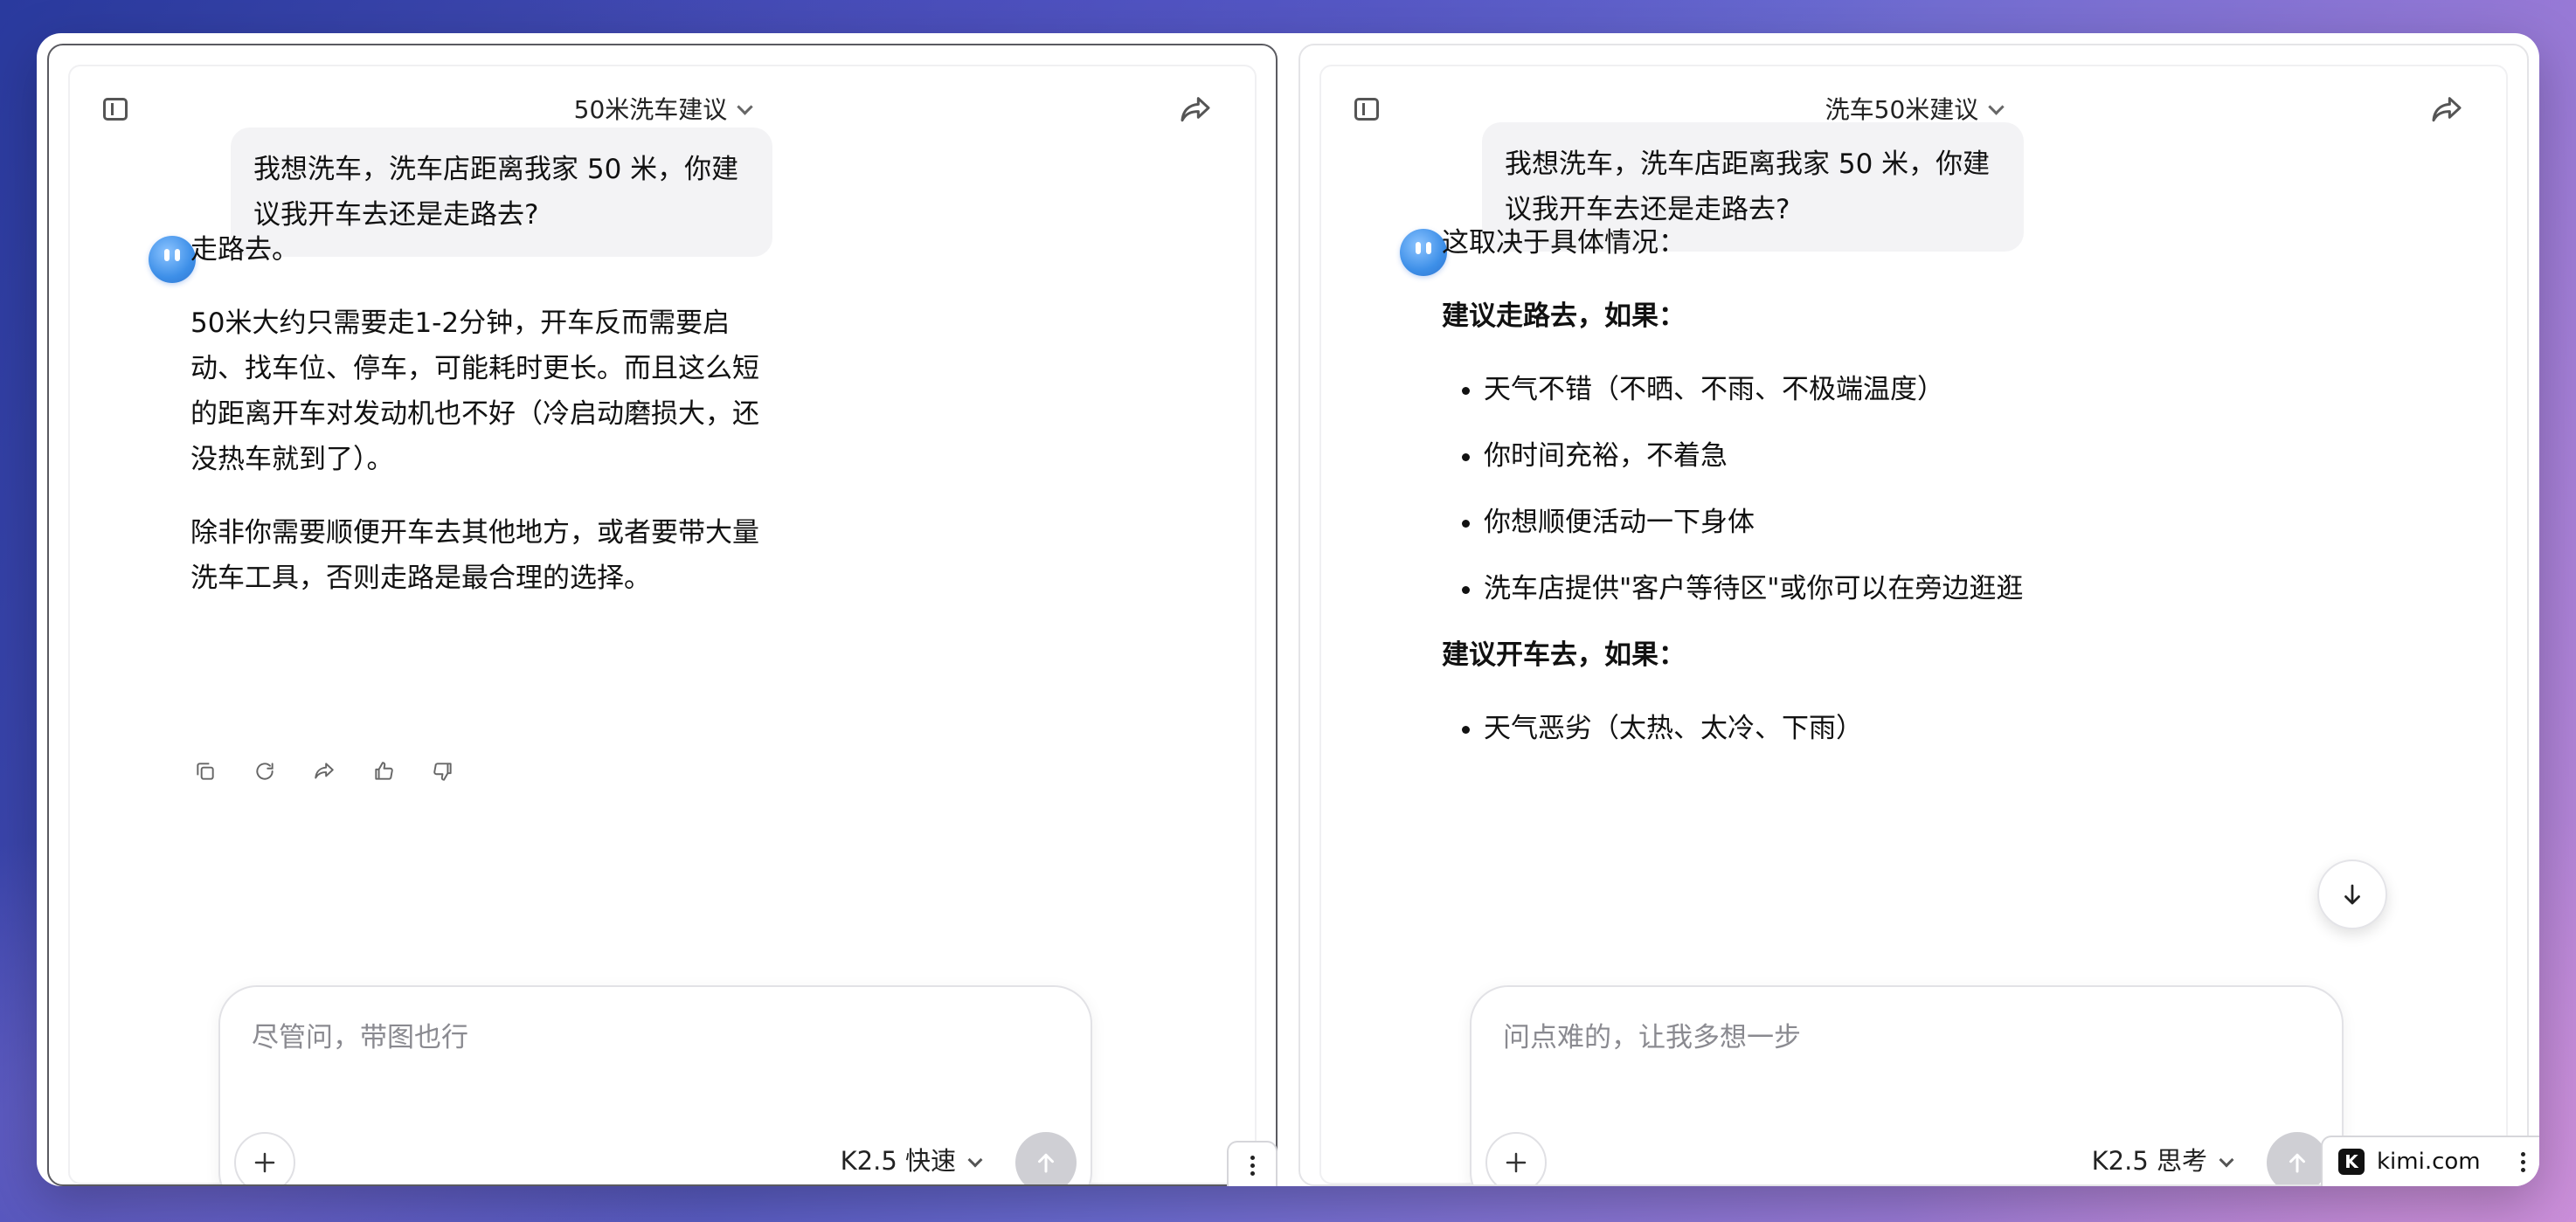 The image size is (2576, 1222). What do you see at coordinates (1777, 456) in the screenshot?
I see `list-item: 你时间充裕，不着急` at bounding box center [1777, 456].